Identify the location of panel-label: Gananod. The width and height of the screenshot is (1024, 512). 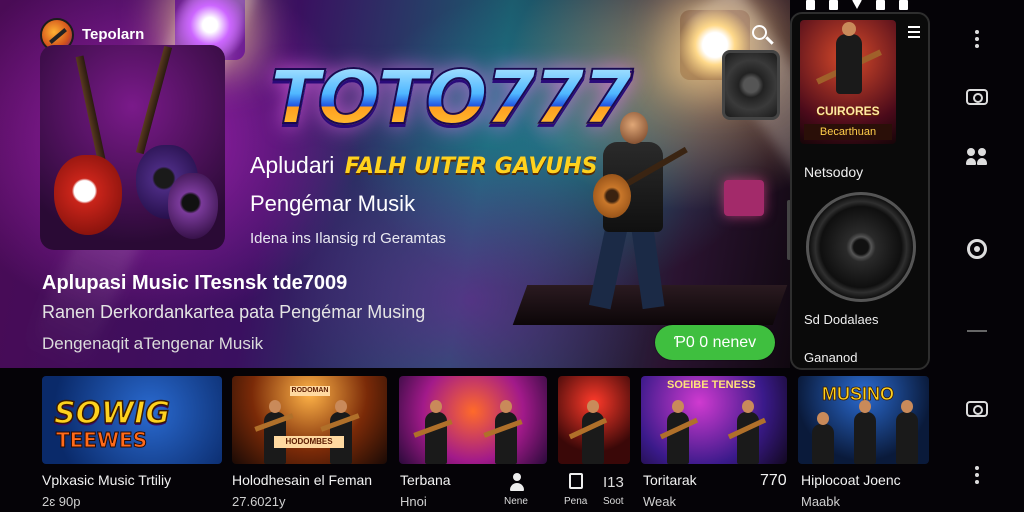
(831, 357).